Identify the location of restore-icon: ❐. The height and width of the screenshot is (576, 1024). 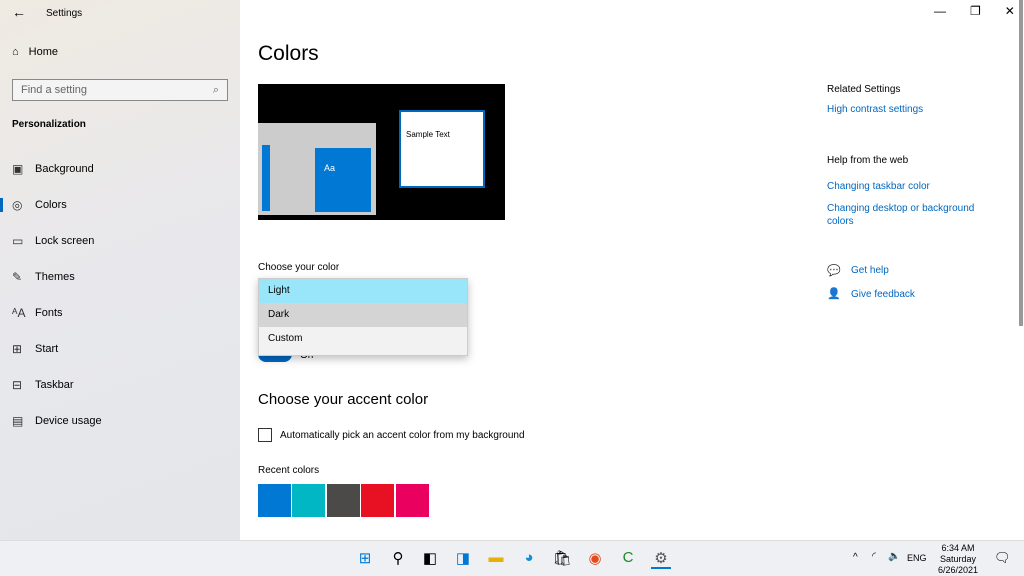
(975, 11).